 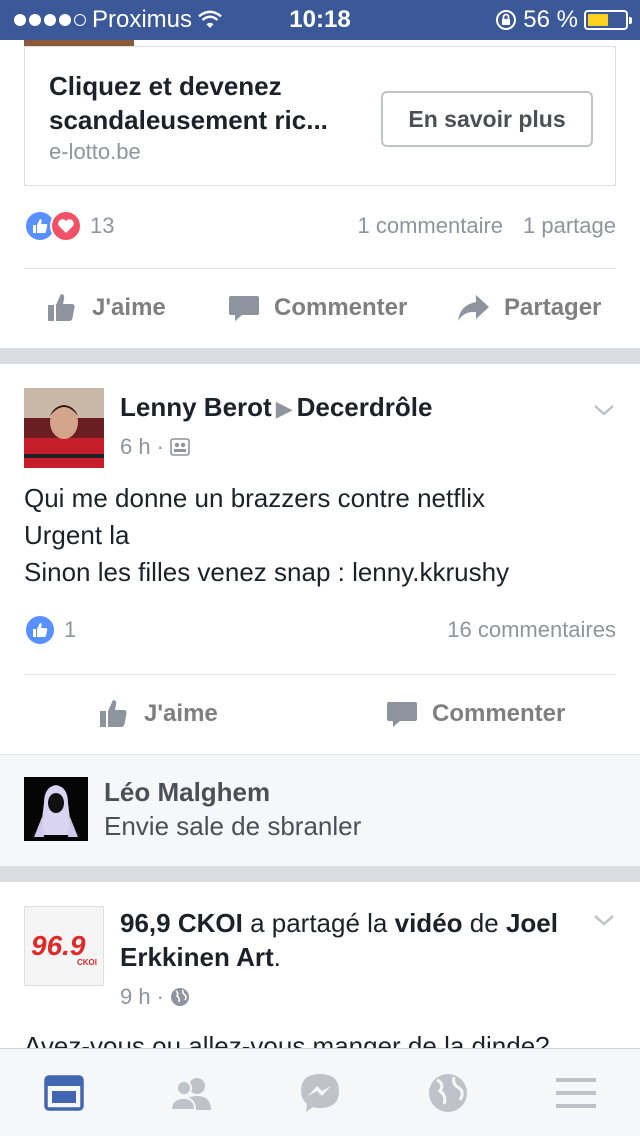 What do you see at coordinates (95, 151) in the screenshot?
I see `ad-domain: e-lotto.be` at bounding box center [95, 151].